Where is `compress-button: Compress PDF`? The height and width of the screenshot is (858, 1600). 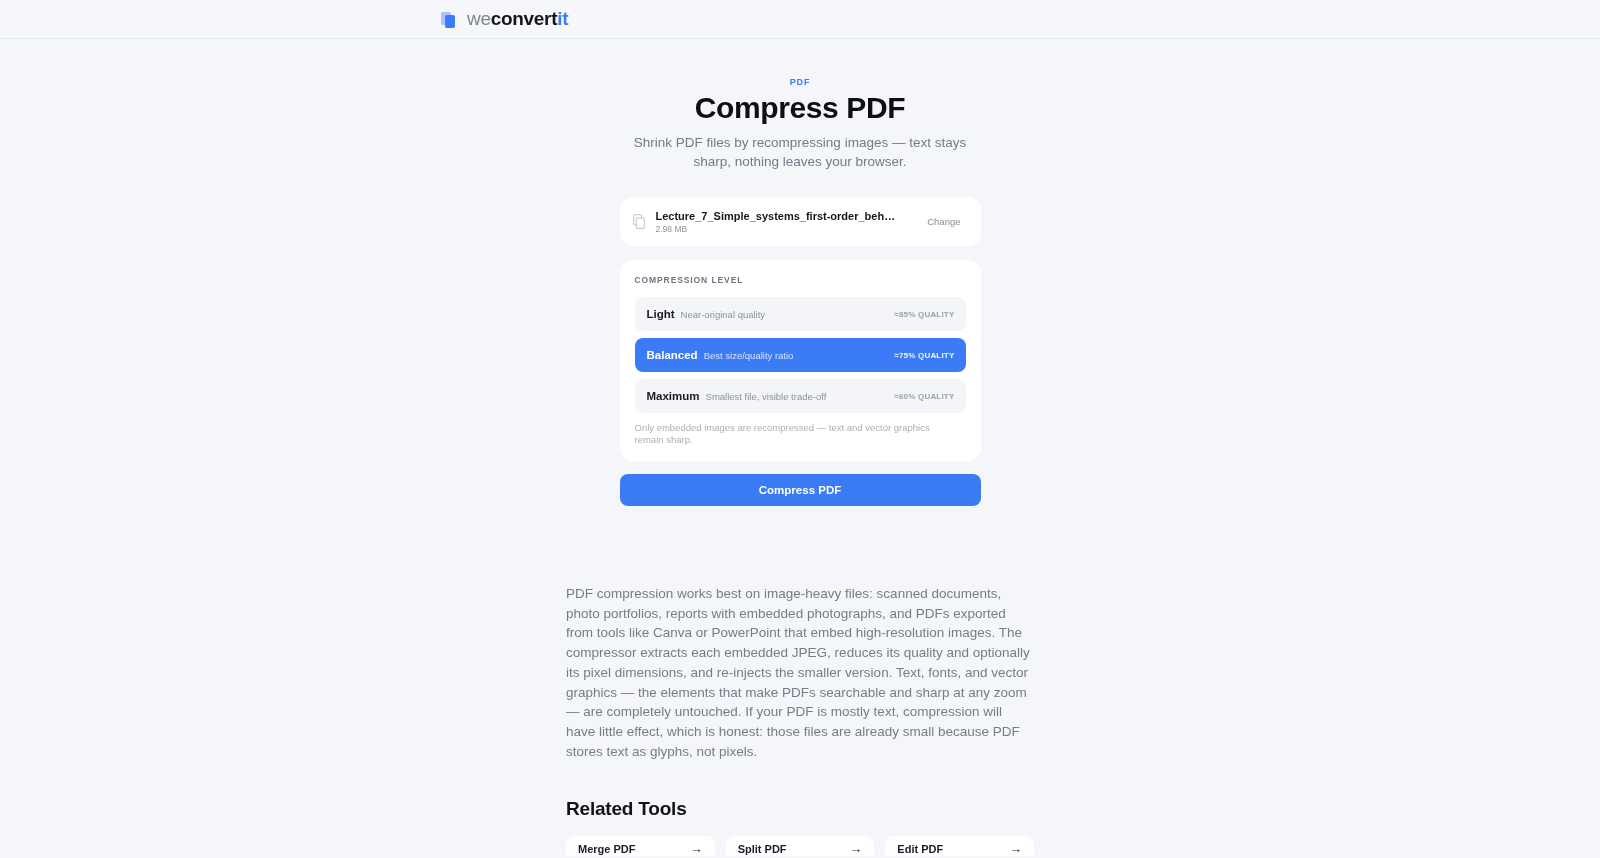
compress-button: Compress PDF is located at coordinates (800, 490).